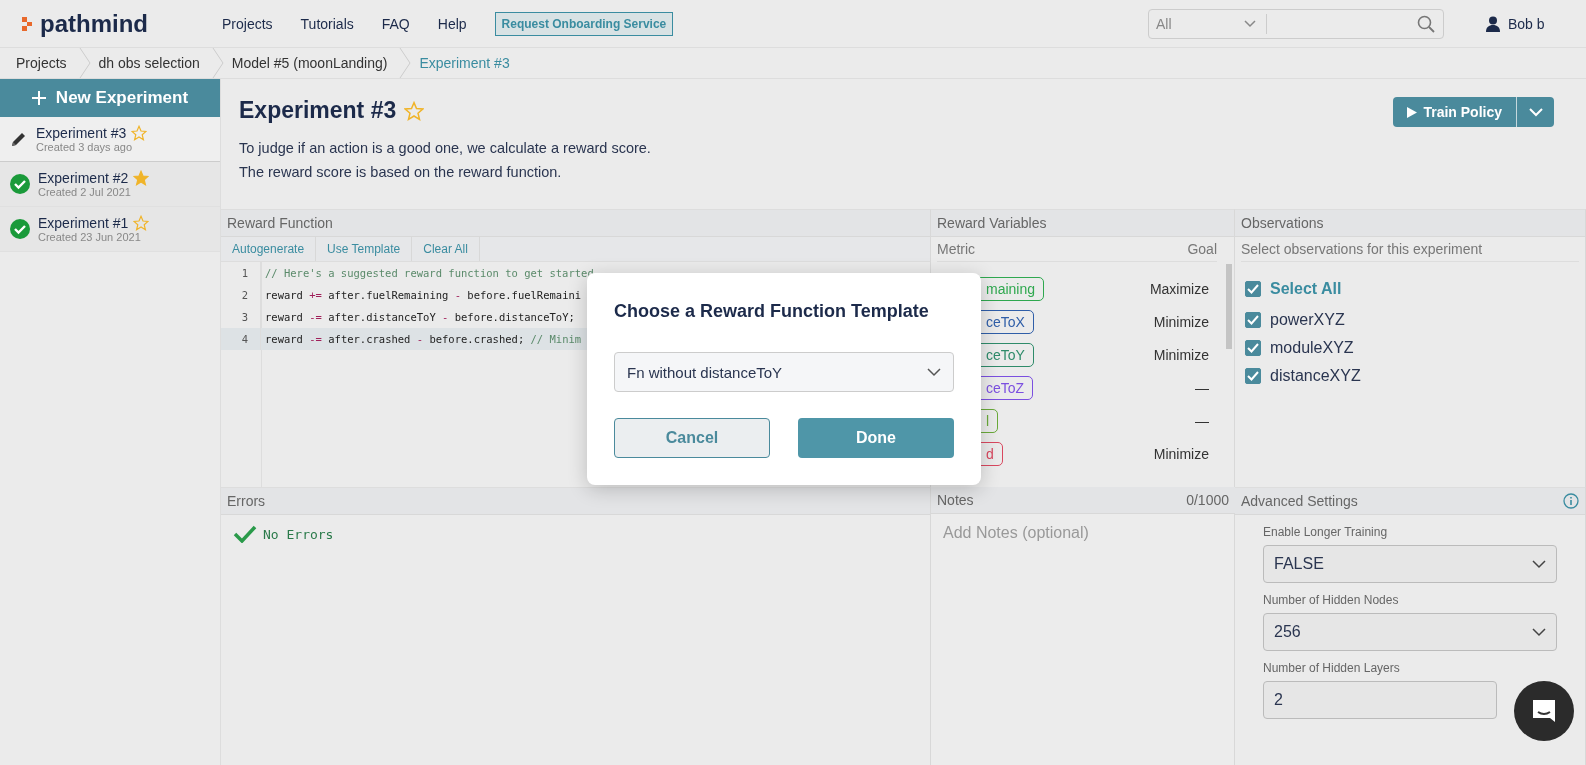 The image size is (1586, 765). I want to click on panel-header: Notes, so click(955, 500).